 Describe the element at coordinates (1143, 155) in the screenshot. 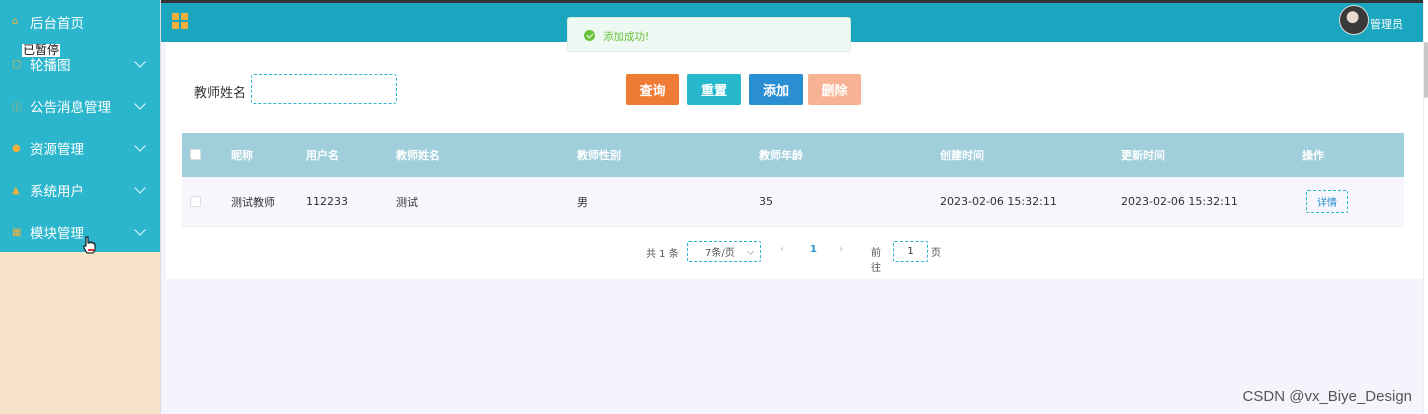

I see `column-header-updated: 更新时间` at that location.